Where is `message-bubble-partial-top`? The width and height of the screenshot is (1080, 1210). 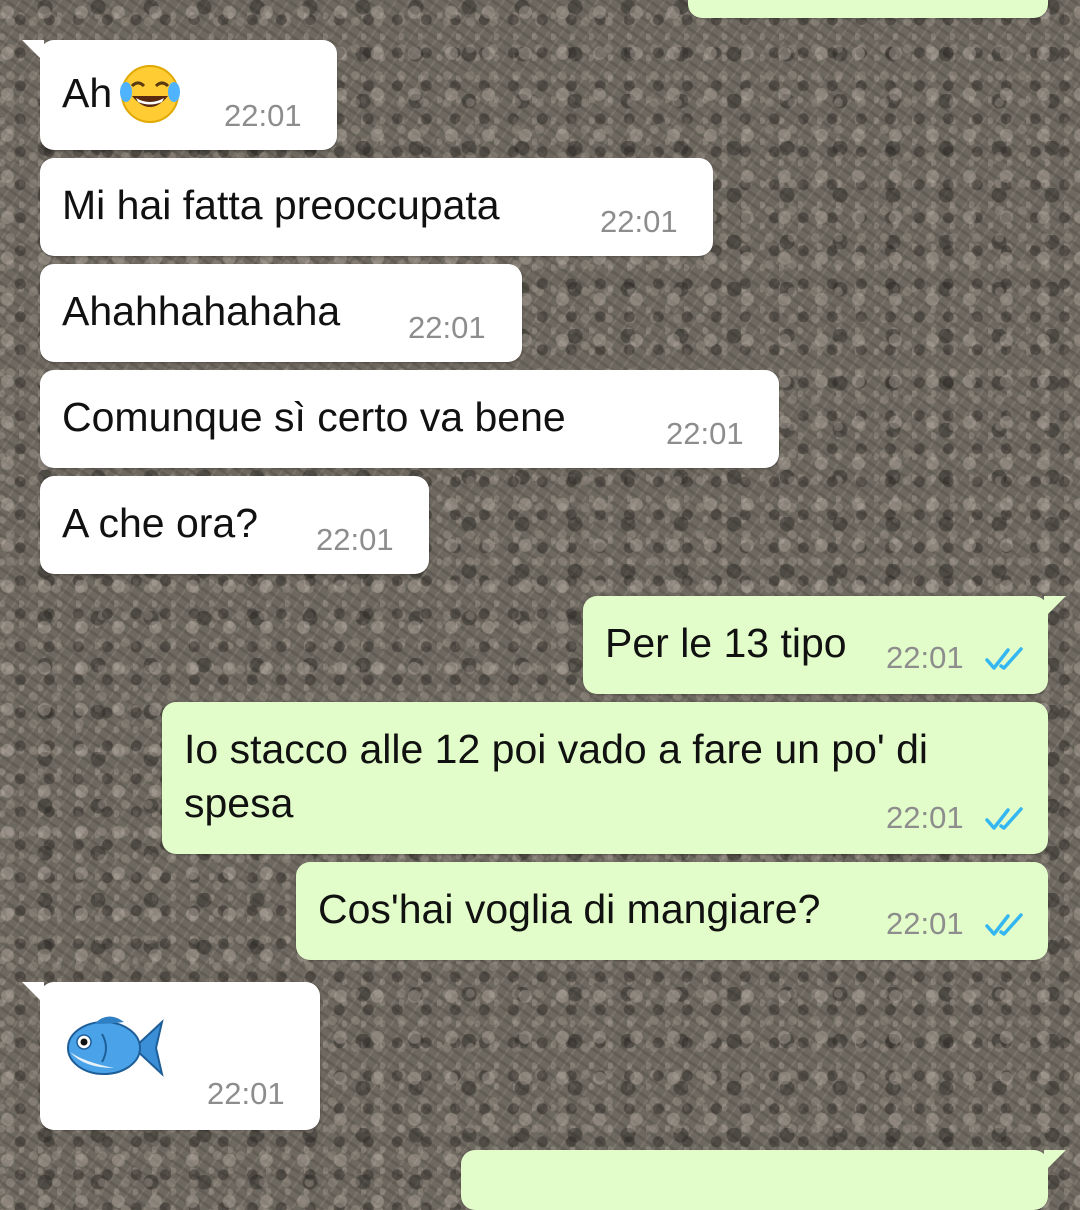 message-bubble-partial-top is located at coordinates (868, 9).